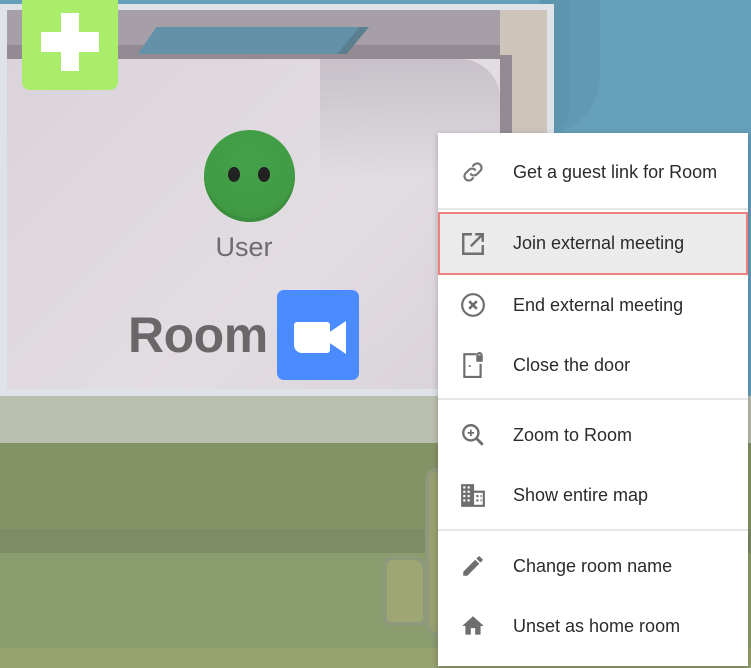  Describe the element at coordinates (473, 365) in the screenshot. I see `door-lock-icon` at that location.